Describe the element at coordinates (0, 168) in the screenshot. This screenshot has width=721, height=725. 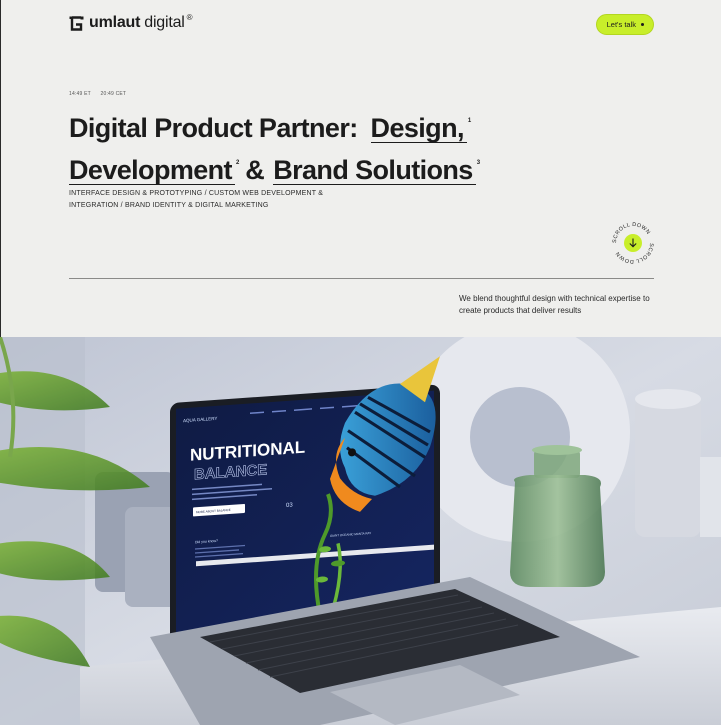
I see `frame-edge` at that location.